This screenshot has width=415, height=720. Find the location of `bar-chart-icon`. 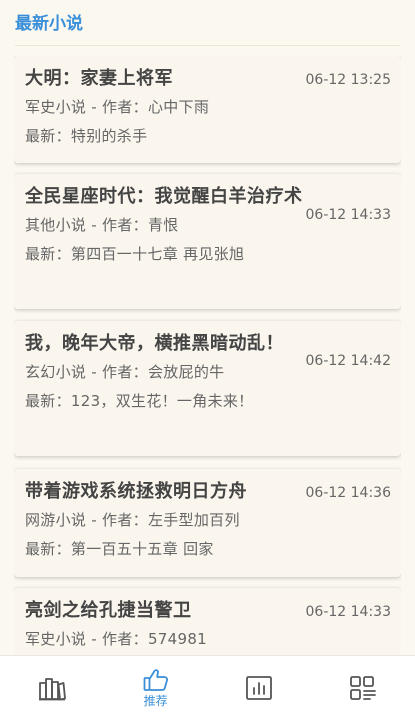

bar-chart-icon is located at coordinates (259, 688).